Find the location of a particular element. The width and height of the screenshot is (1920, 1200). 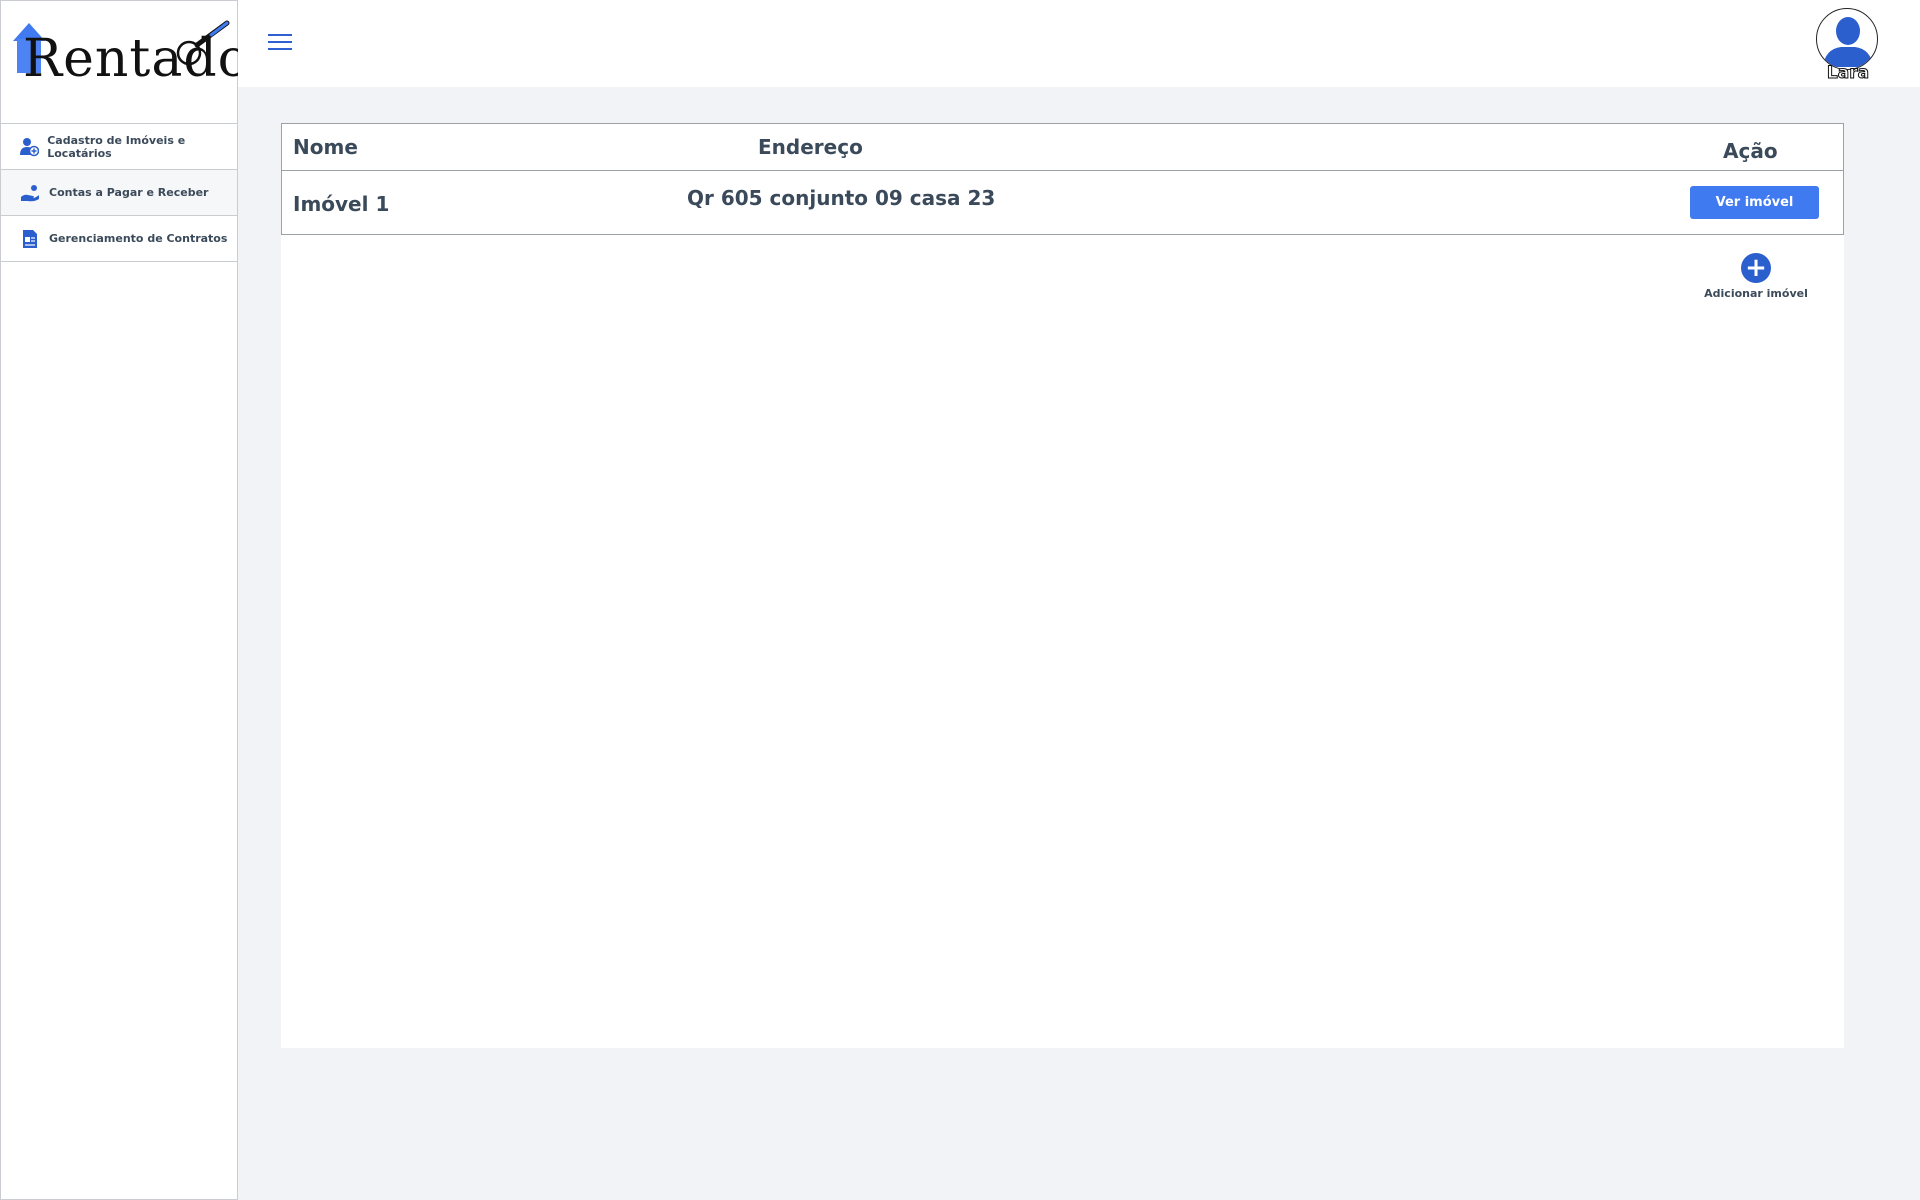

user-avatar: Lara is located at coordinates (1848, 46).